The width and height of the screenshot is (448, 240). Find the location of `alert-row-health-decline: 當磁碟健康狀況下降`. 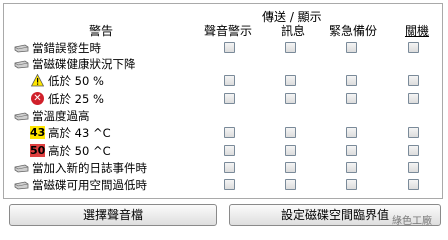

alert-row-health-decline: 當磁碟健康狀況下降 is located at coordinates (224, 64).